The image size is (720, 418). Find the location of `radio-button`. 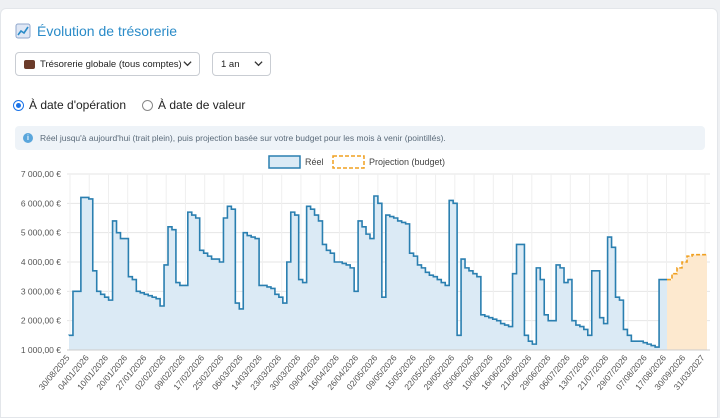

radio-button is located at coordinates (148, 105).